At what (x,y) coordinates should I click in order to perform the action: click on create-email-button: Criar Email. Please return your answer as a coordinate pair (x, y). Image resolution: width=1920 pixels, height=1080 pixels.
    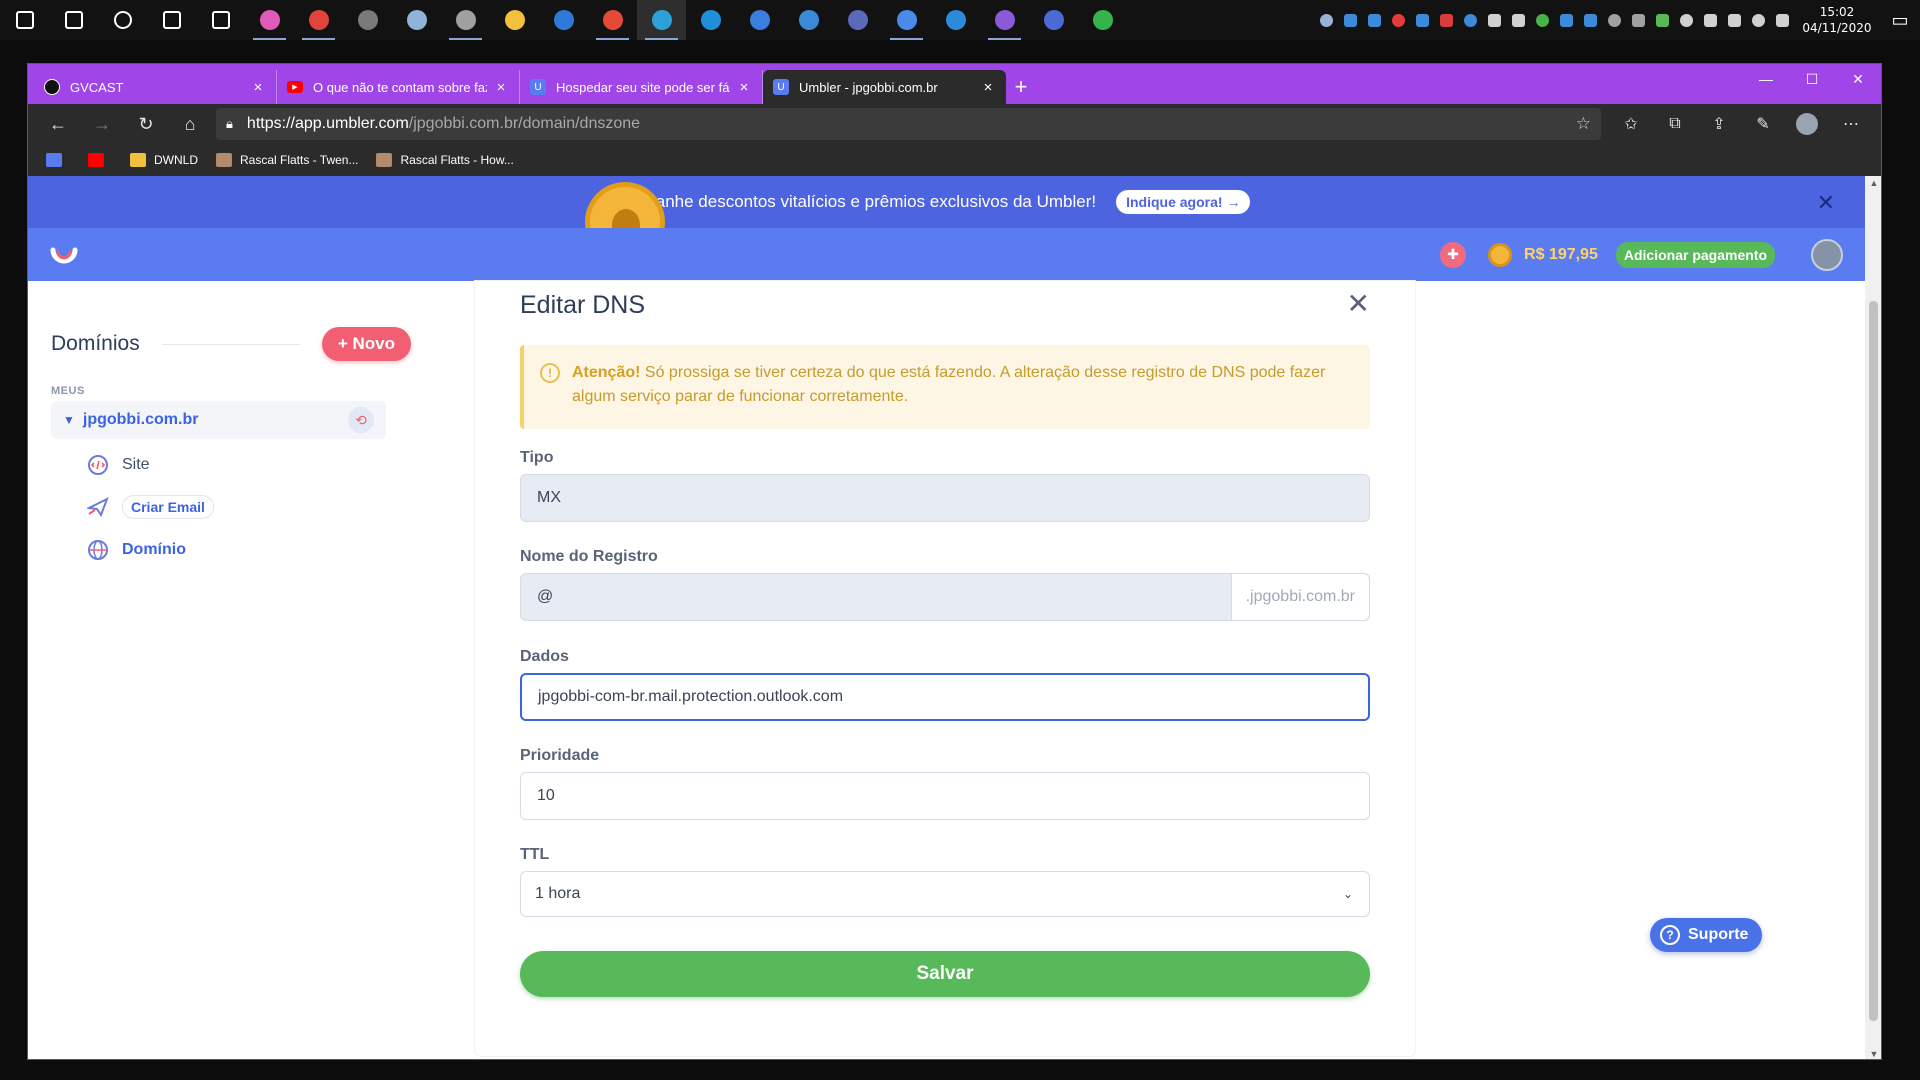
    Looking at the image, I should click on (168, 507).